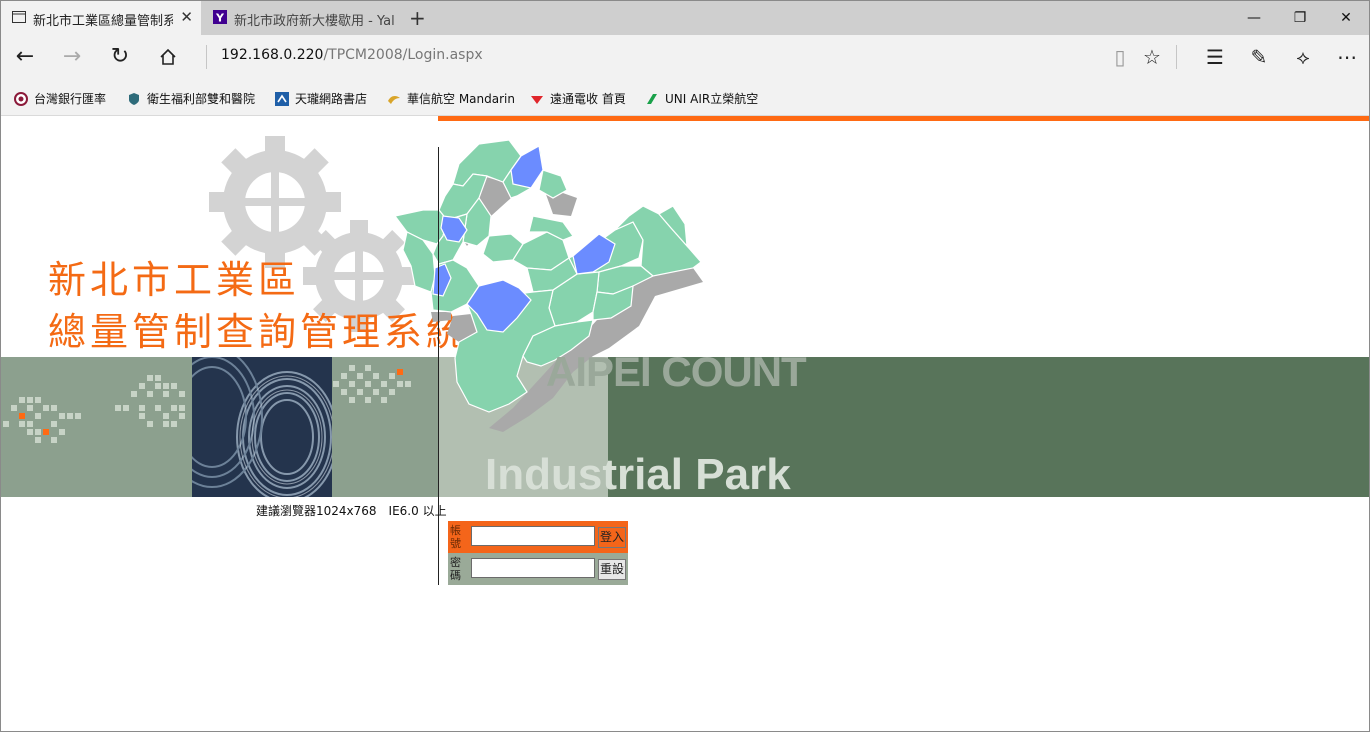 The height and width of the screenshot is (732, 1370). Describe the element at coordinates (417, 18) in the screenshot. I see `new-tab-button: +` at that location.